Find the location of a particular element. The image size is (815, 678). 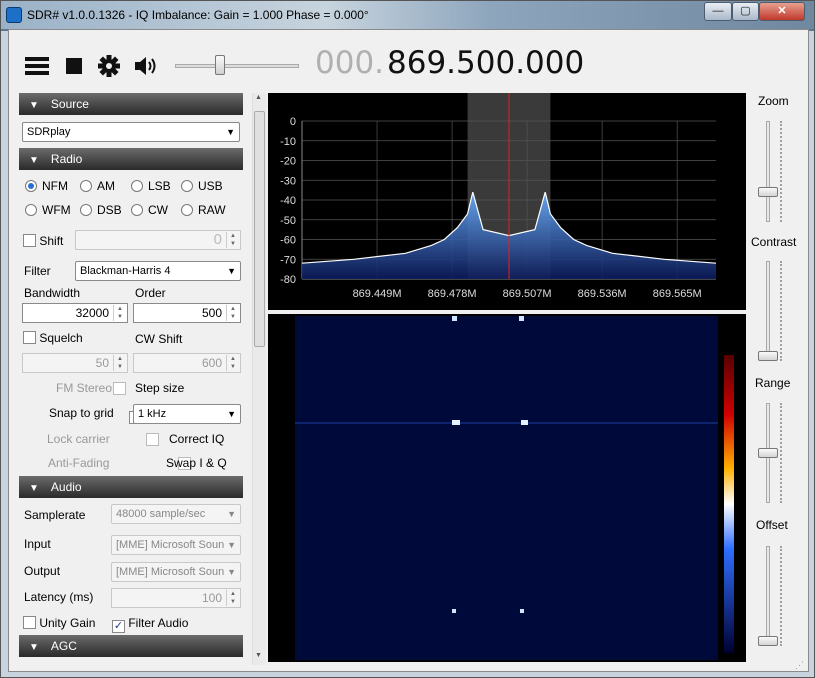

bandwidth-spinner: 32000 ▲ ▼ is located at coordinates (75, 313).